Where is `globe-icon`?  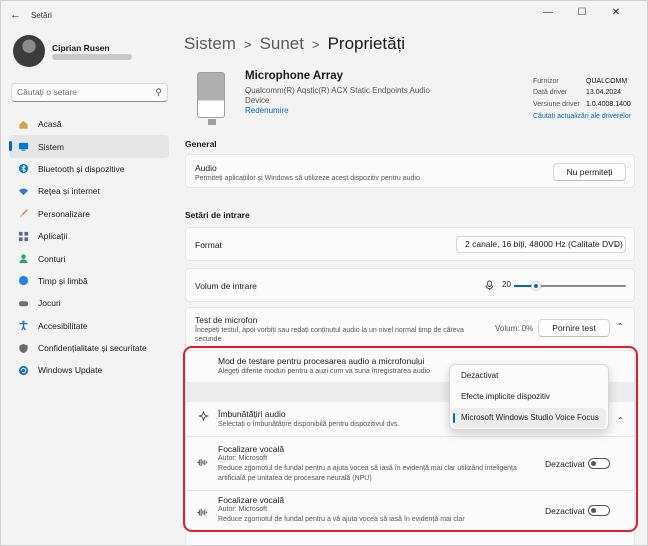
globe-icon is located at coordinates (23, 281).